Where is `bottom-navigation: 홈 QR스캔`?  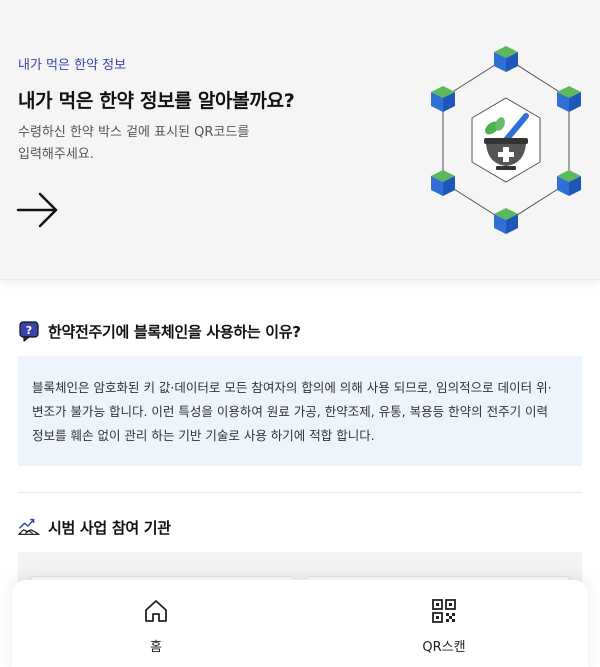 bottom-navigation: 홈 QR스캔 is located at coordinates (300, 623).